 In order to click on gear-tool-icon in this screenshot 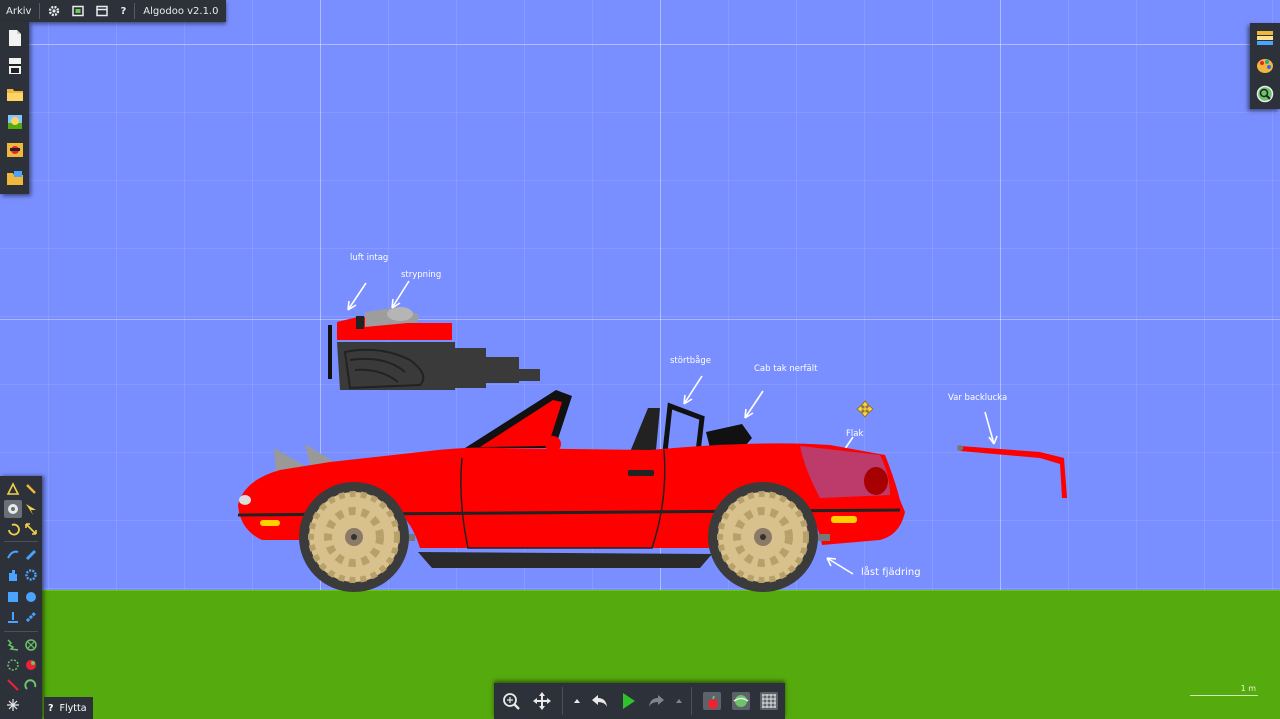, I will do `click(31, 575)`.